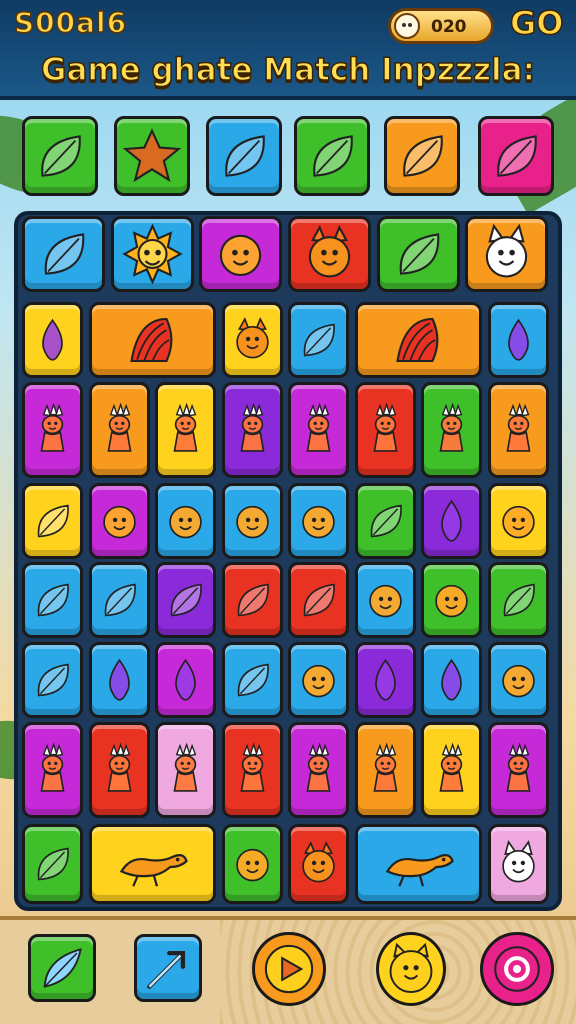 This screenshot has height=1024, width=576. I want to click on smiley-icon, so click(411, 969).